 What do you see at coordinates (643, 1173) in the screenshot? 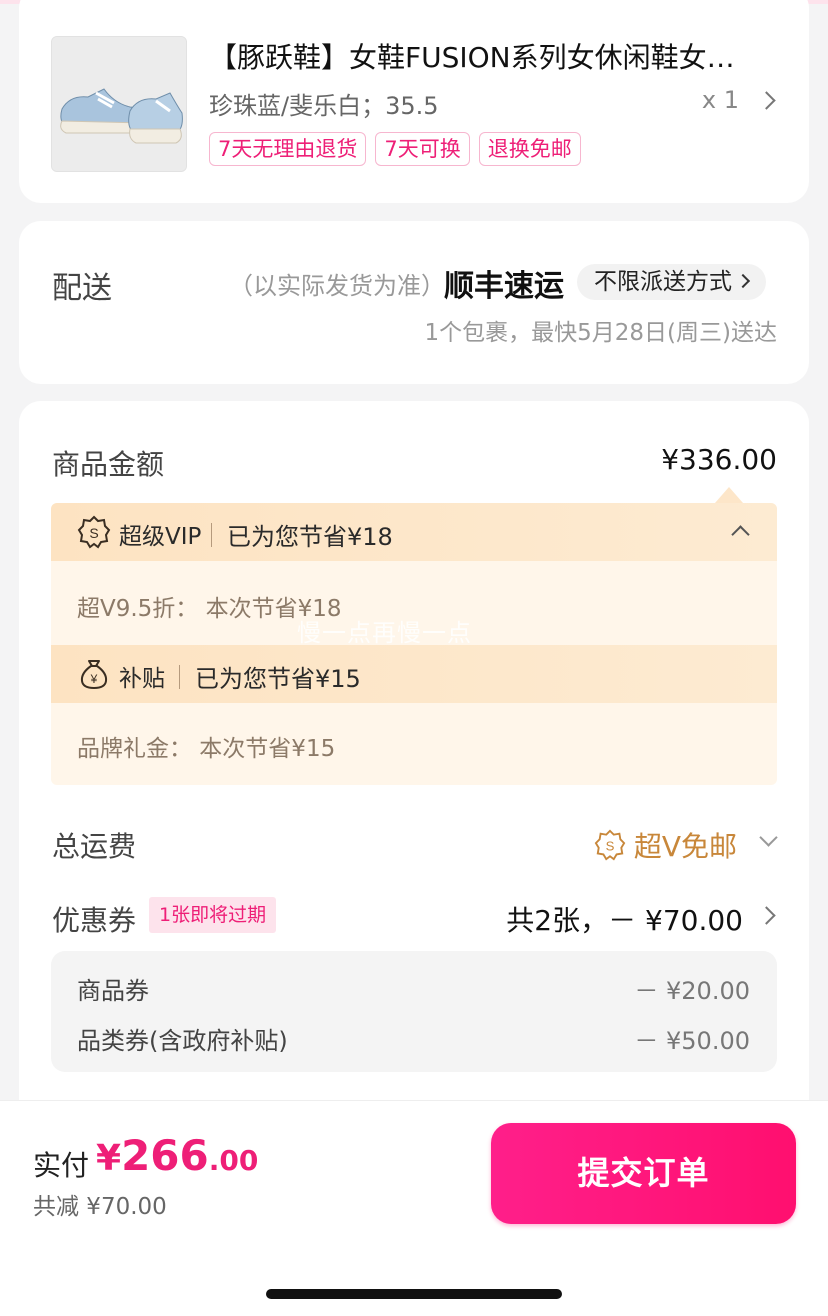
I see `submit-order-button: 提交订单` at bounding box center [643, 1173].